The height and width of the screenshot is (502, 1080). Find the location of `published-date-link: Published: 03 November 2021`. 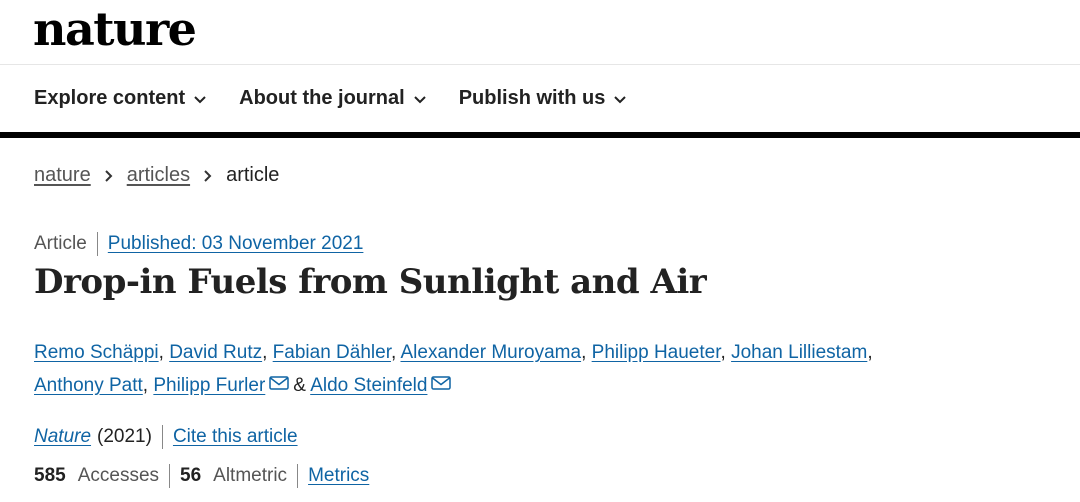

published-date-link: Published: 03 November 2021 is located at coordinates (236, 244).